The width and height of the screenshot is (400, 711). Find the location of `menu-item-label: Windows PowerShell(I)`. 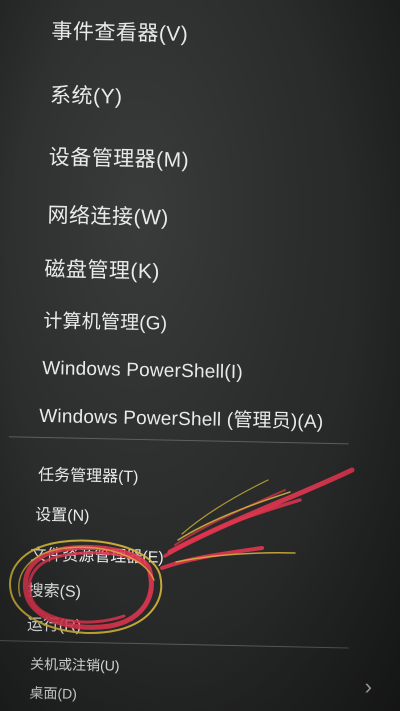

menu-item-label: Windows PowerShell(I) is located at coordinates (143, 370).